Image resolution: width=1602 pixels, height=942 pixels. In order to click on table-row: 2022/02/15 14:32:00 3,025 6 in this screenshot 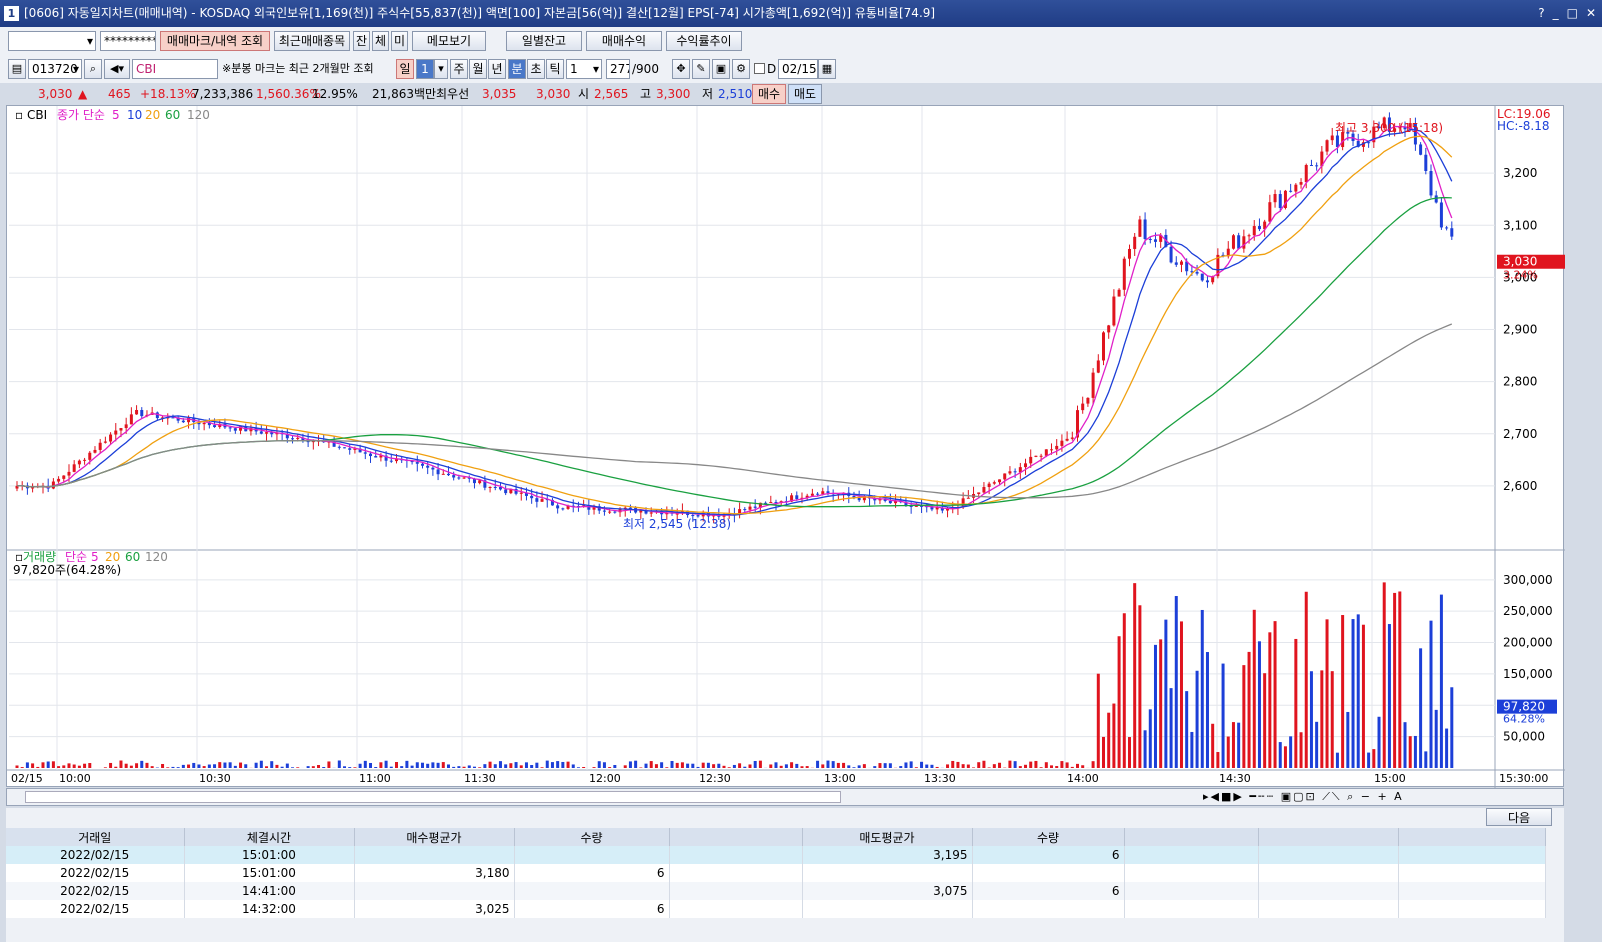, I will do `click(776, 909)`.